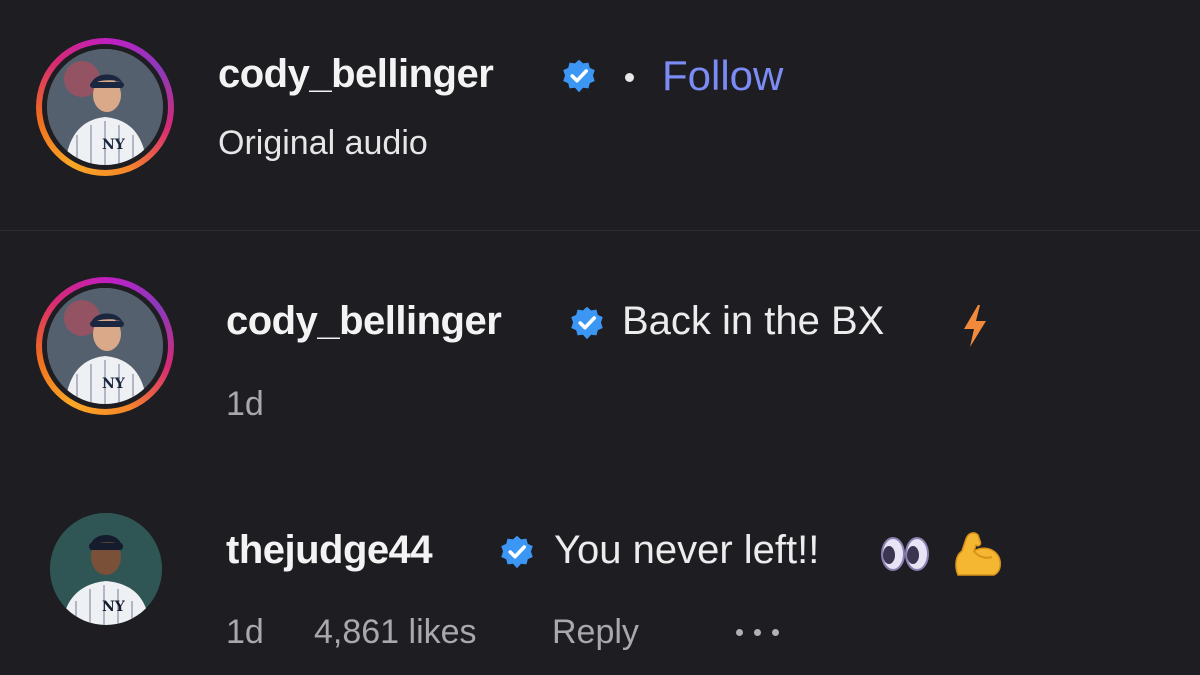  I want to click on reply-button: Reply, so click(595, 632).